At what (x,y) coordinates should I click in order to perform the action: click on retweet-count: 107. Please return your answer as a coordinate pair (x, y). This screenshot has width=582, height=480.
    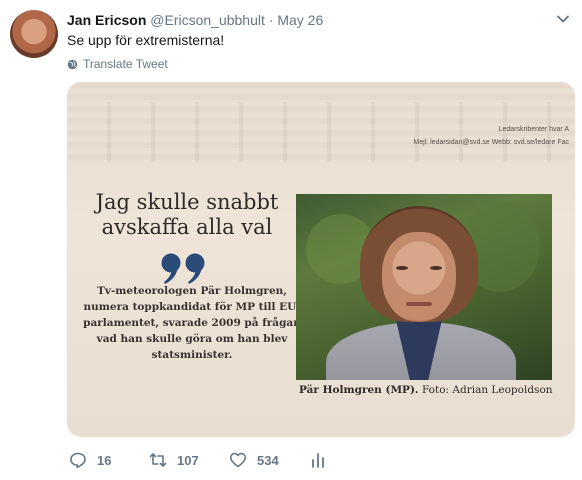
    Looking at the image, I should click on (188, 460).